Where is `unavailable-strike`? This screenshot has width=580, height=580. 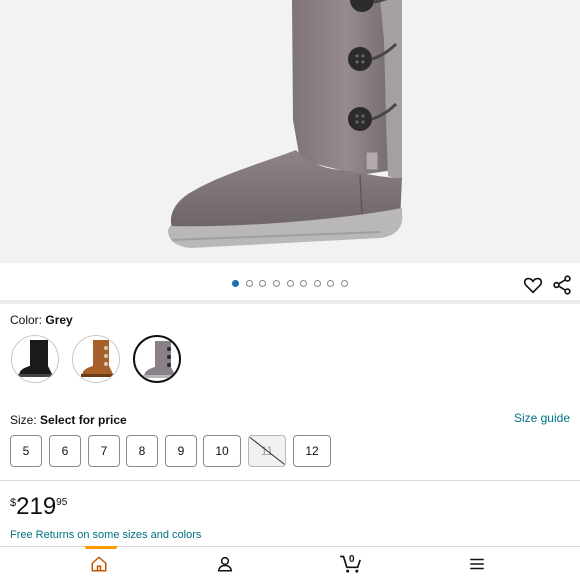 unavailable-strike is located at coordinates (267, 451).